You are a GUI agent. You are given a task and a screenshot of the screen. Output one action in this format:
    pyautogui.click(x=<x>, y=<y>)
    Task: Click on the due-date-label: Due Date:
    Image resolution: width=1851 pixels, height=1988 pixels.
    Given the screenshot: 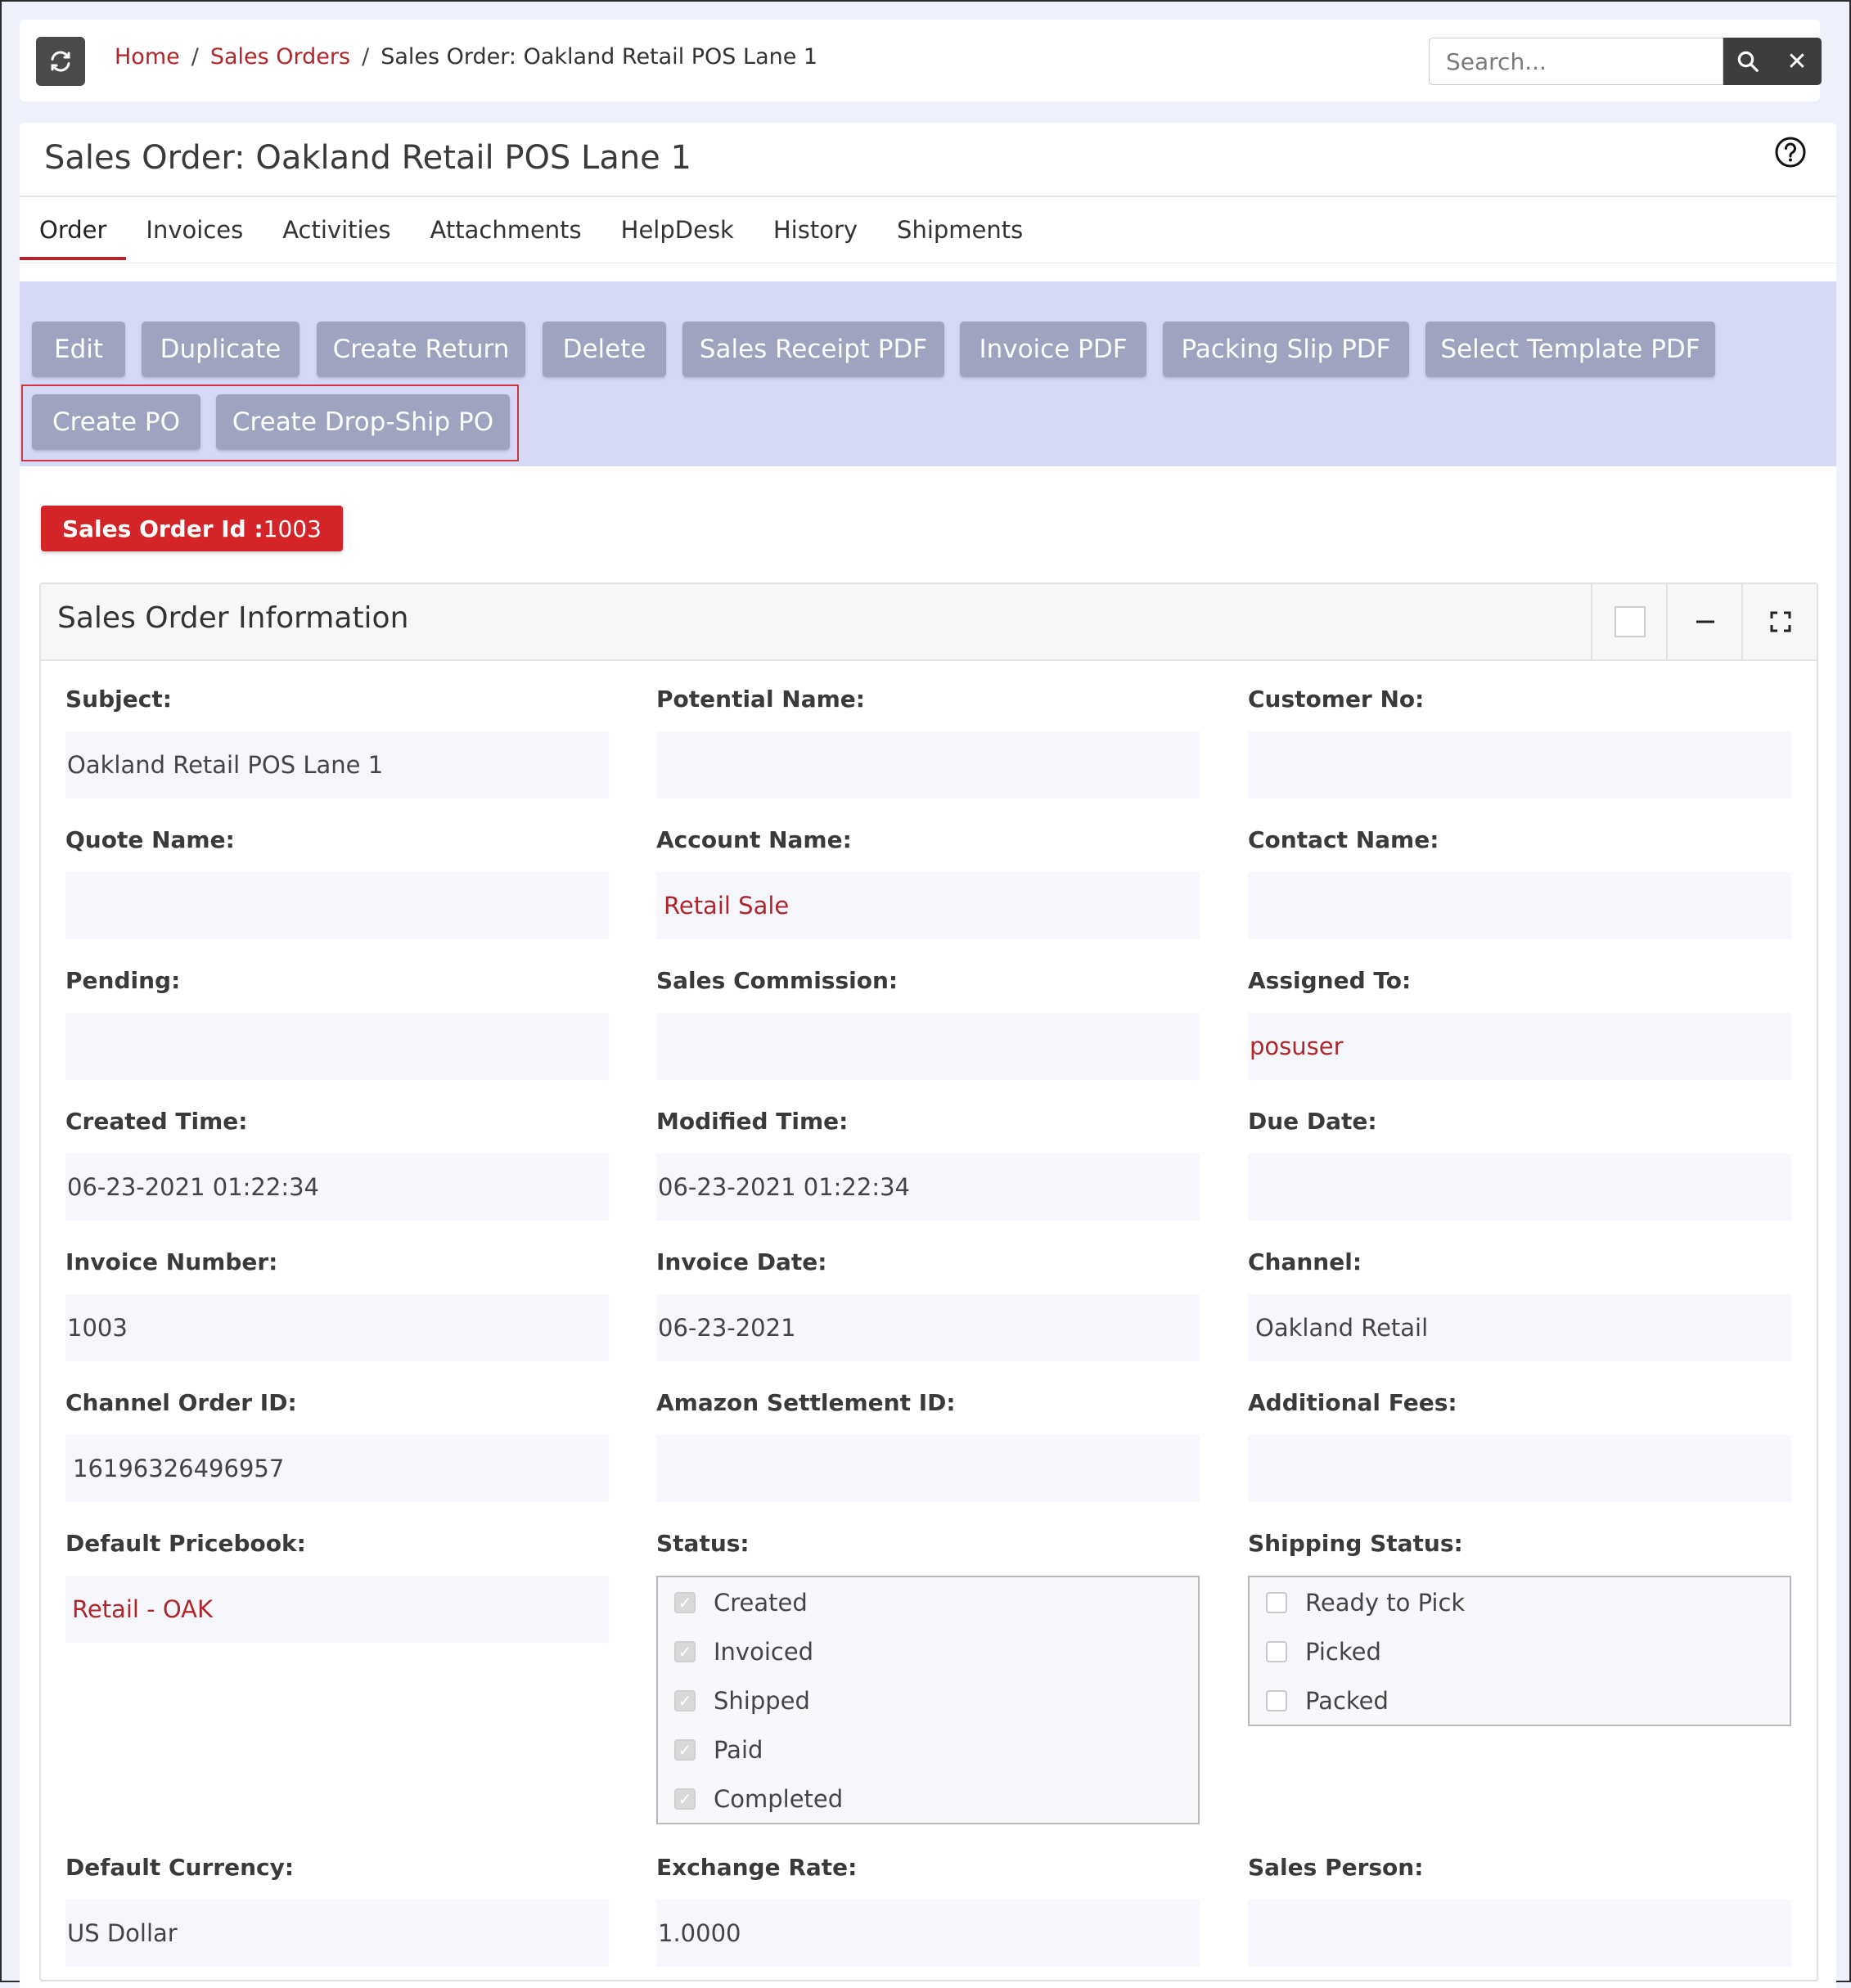 What is the action you would take?
    pyautogui.click(x=1312, y=1121)
    